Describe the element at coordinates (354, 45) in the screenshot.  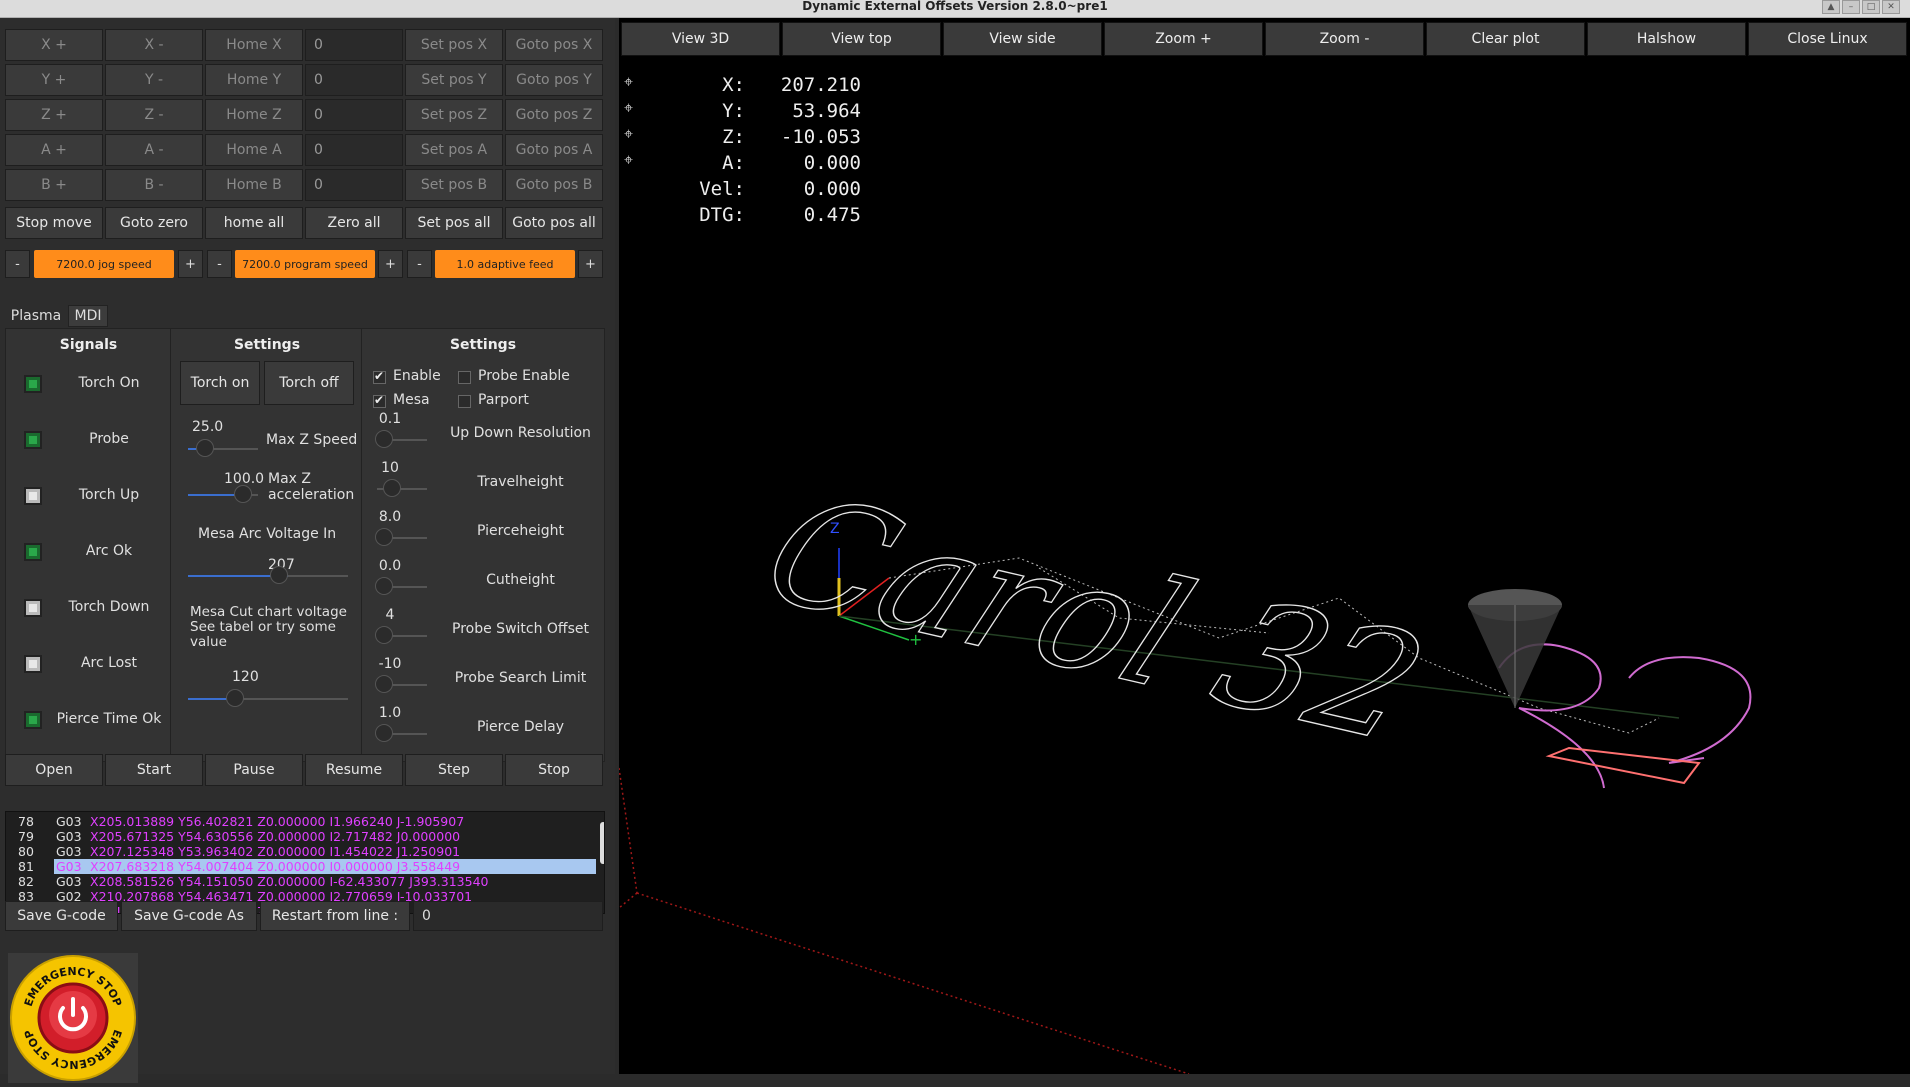
I see `jog-x-value-input: 0` at that location.